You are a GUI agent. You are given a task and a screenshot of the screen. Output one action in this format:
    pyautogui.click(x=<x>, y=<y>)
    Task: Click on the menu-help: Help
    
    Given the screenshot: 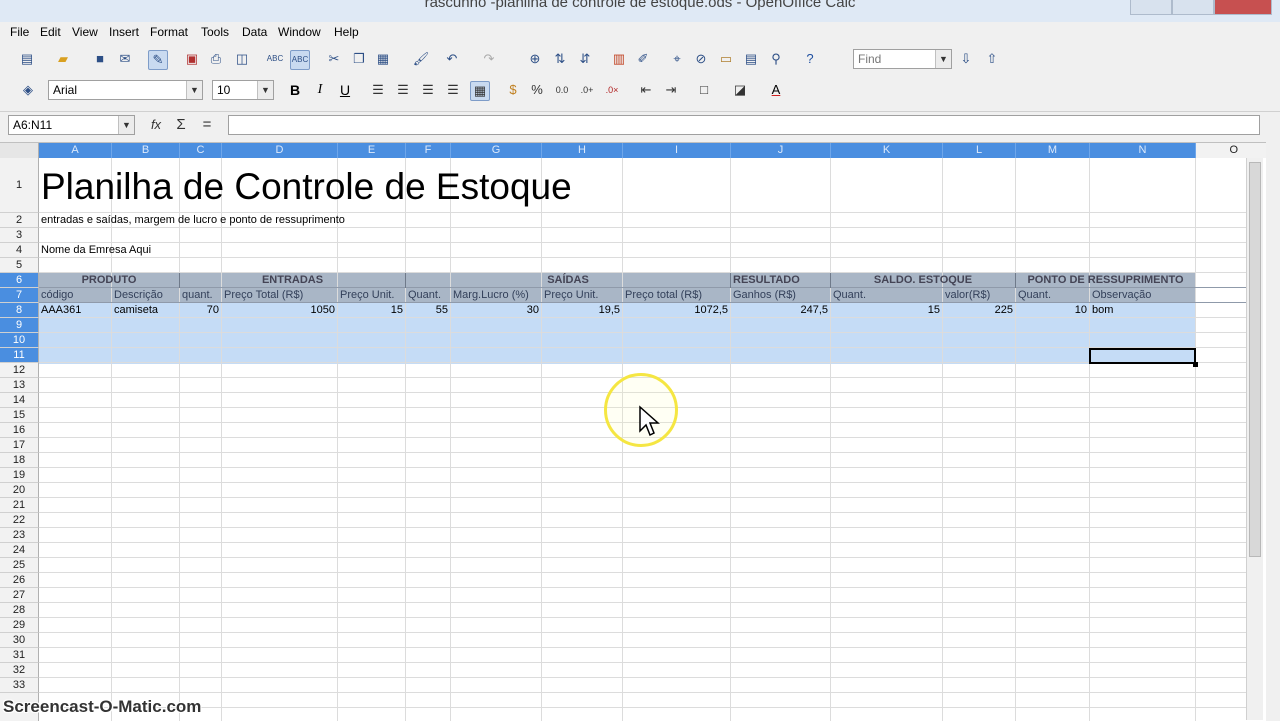 What is the action you would take?
    pyautogui.click(x=346, y=32)
    